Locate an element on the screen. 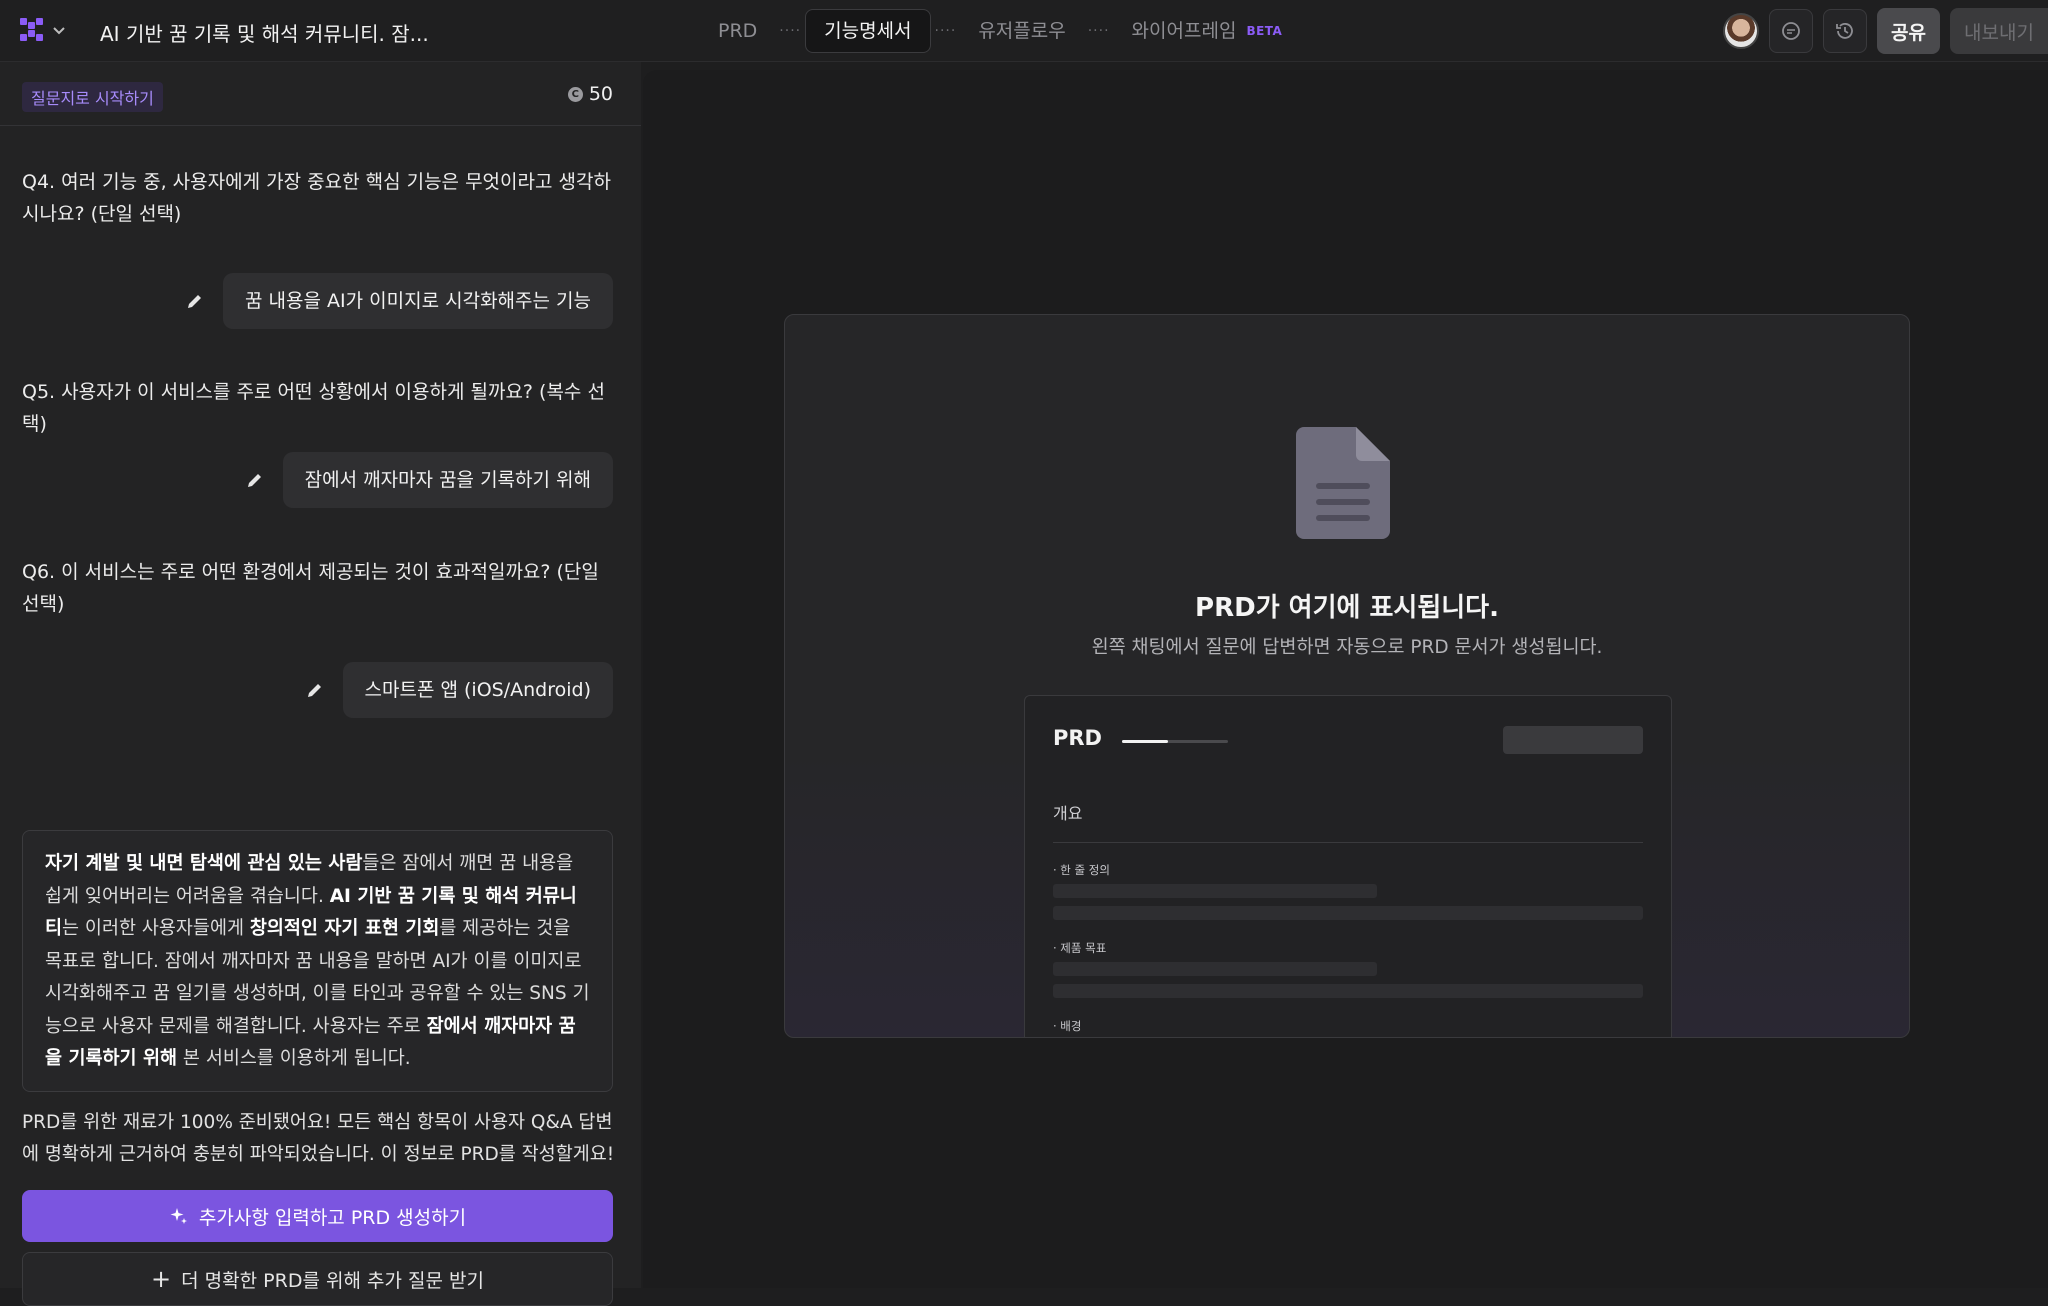 The image size is (2048, 1306). preview-title: PRD is located at coordinates (1077, 738).